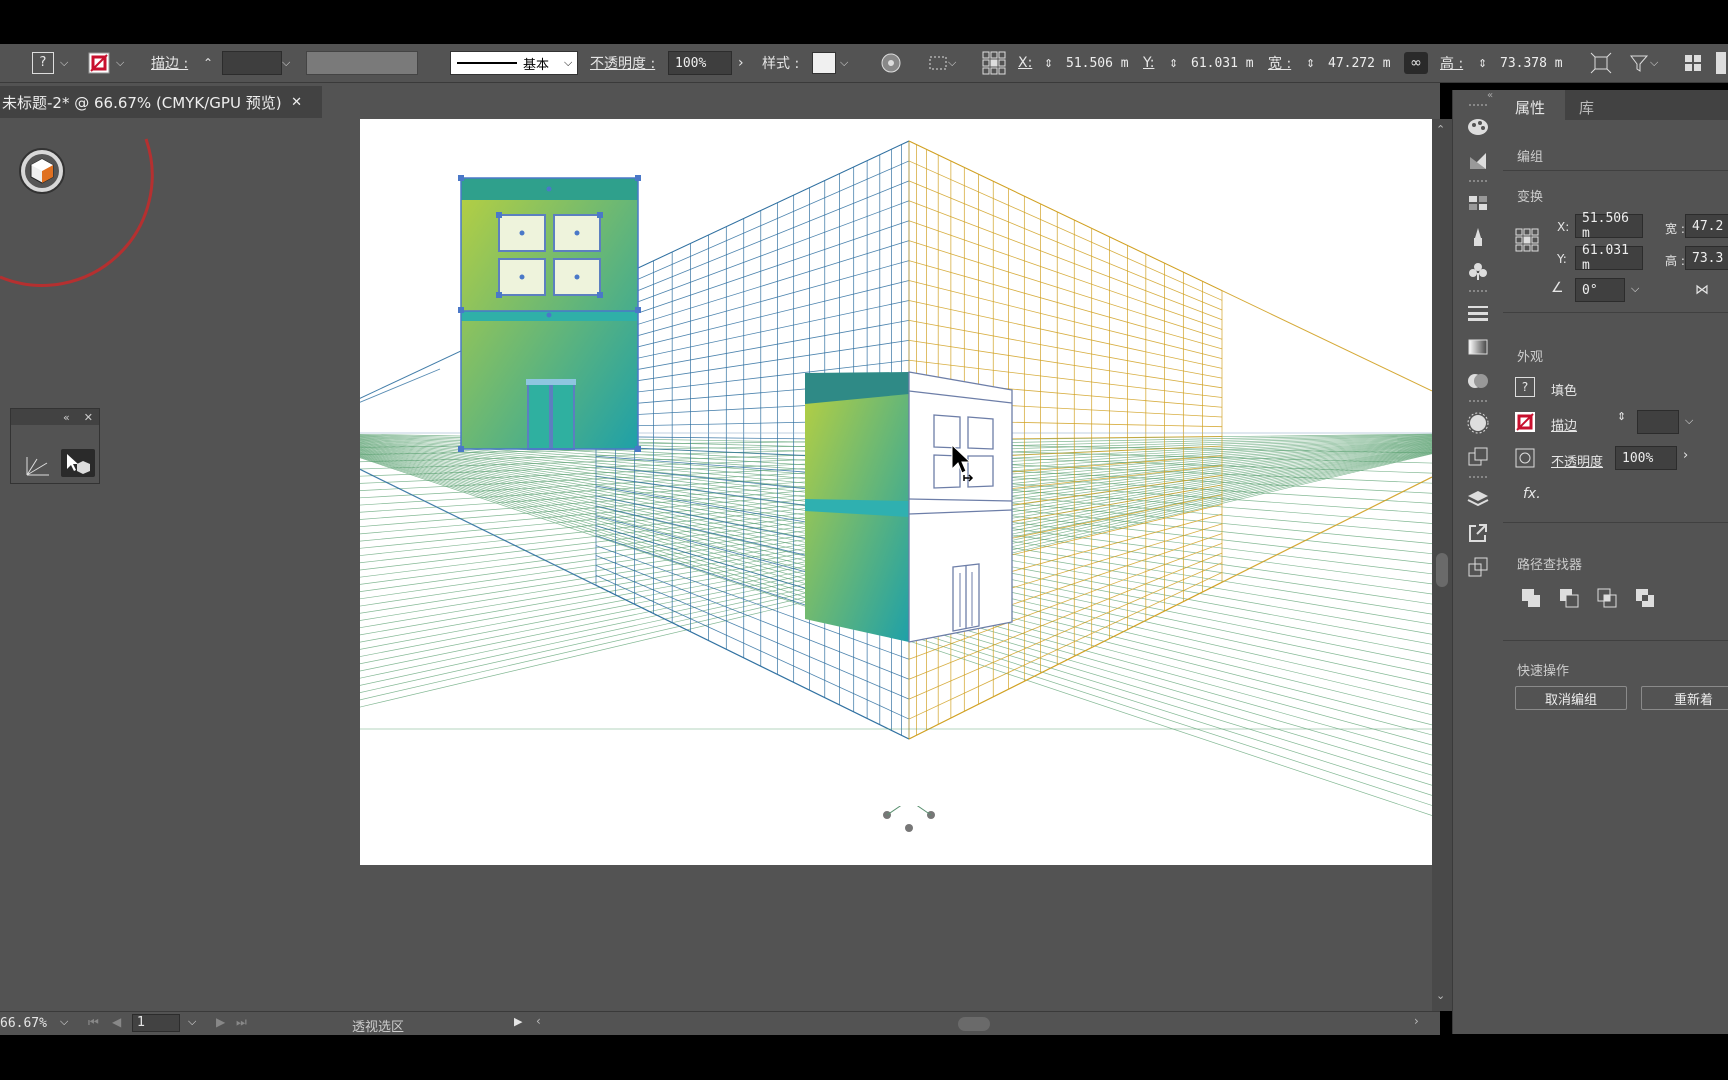 The height and width of the screenshot is (1080, 1728). I want to click on stroke-stepper-icon: ⌃, so click(208, 63).